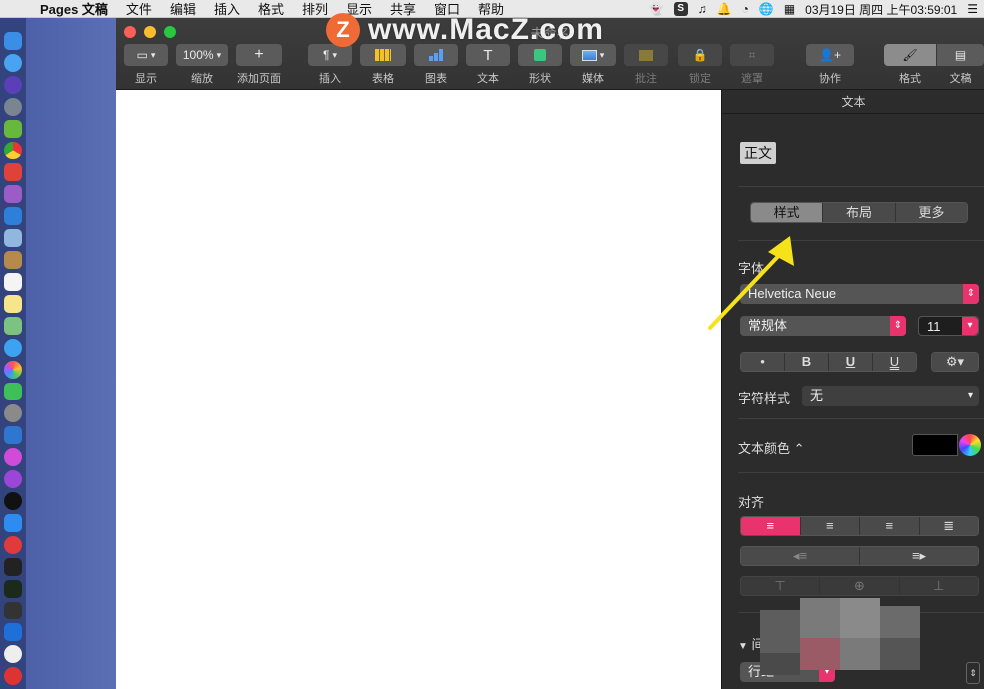  I want to click on inspector-header: 文本, so click(853, 102).